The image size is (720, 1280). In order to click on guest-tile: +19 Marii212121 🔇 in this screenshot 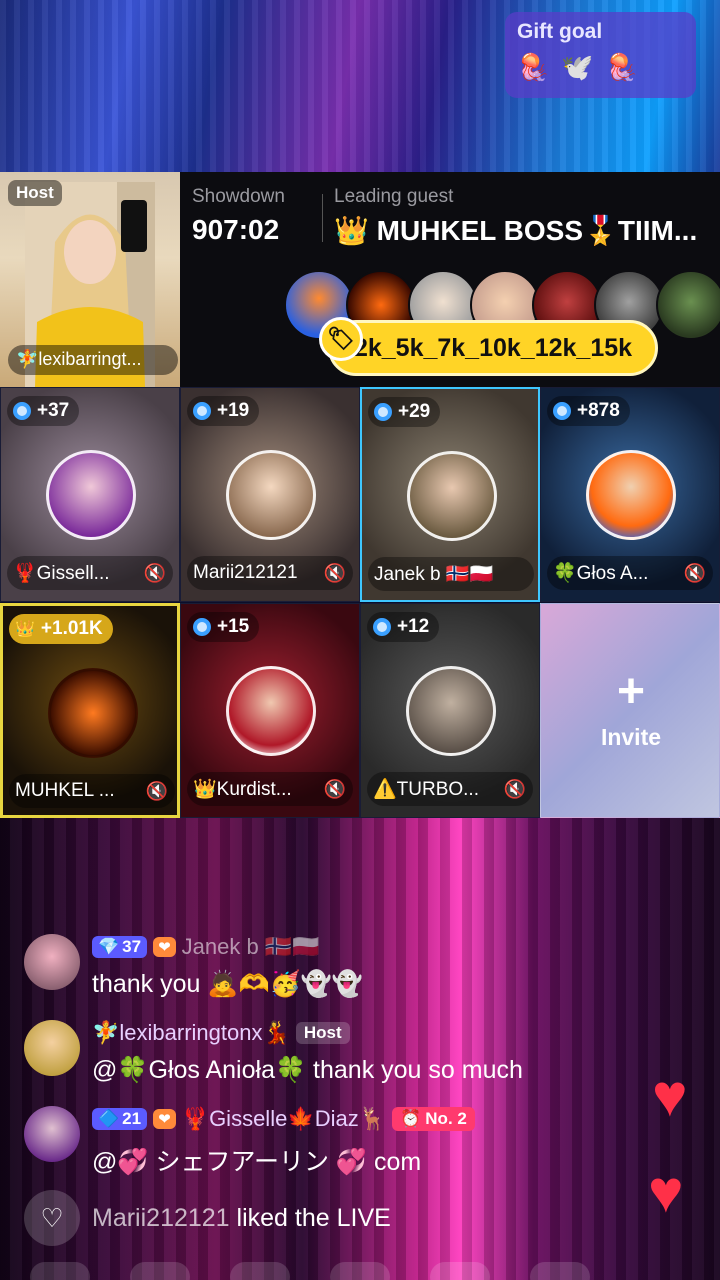, I will do `click(270, 494)`.